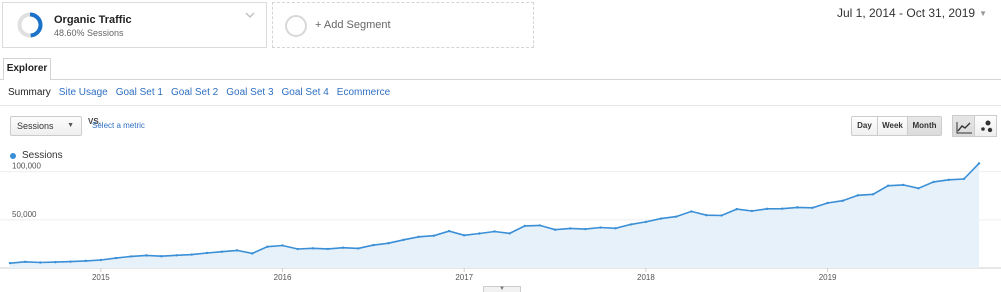 Image resolution: width=1001 pixels, height=292 pixels. What do you see at coordinates (30, 25) in the screenshot?
I see `segment-progress-ring` at bounding box center [30, 25].